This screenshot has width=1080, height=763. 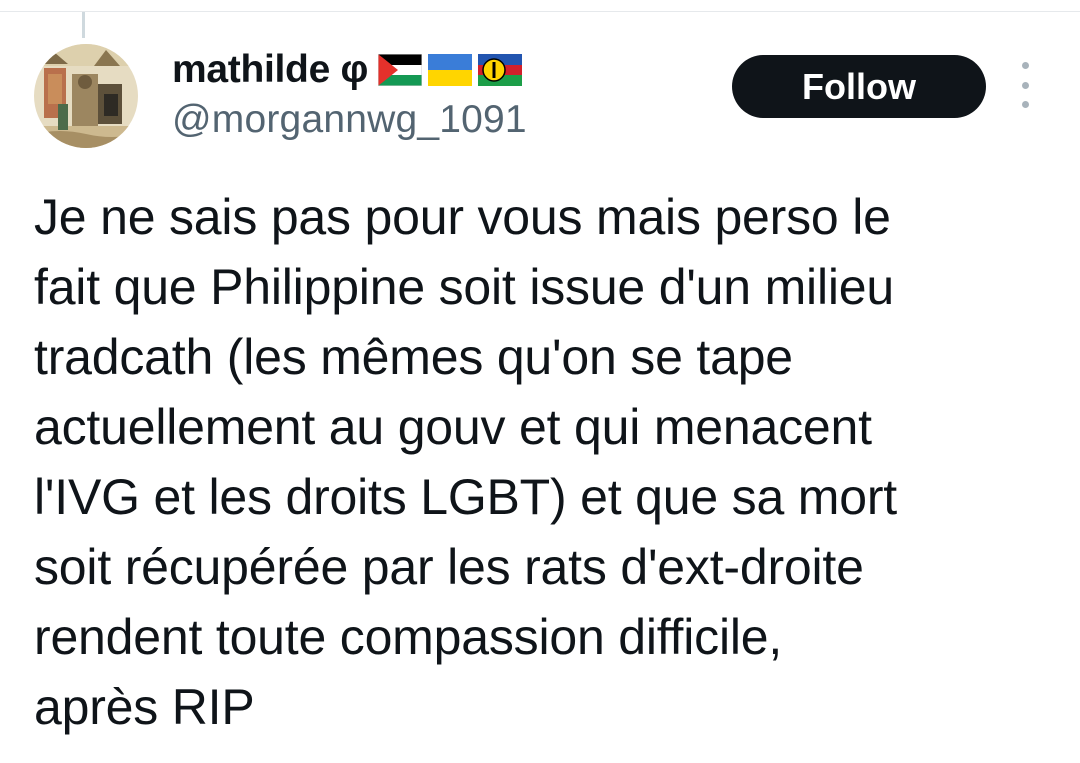 I want to click on display-name: mathilde φ, so click(x=270, y=70).